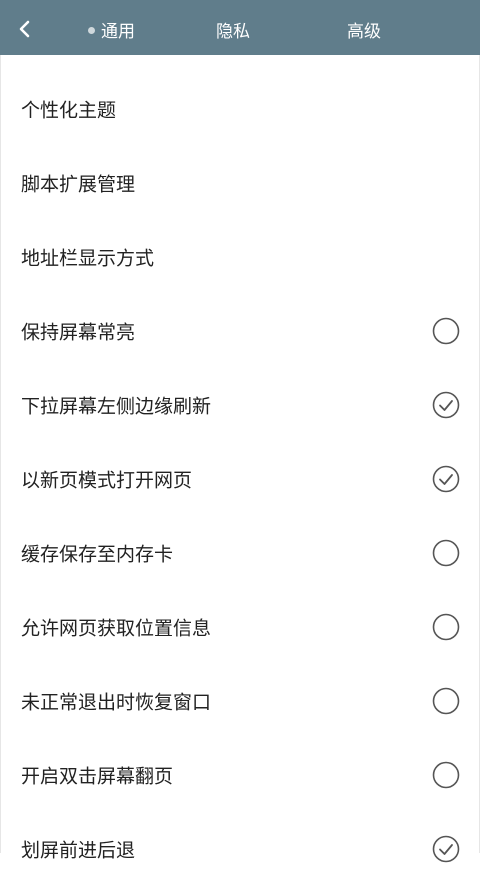 Image resolution: width=480 pixels, height=886 pixels. Describe the element at coordinates (240, 849) in the screenshot. I see `setting-row-swipe-navigation: 划屏前进后退` at that location.